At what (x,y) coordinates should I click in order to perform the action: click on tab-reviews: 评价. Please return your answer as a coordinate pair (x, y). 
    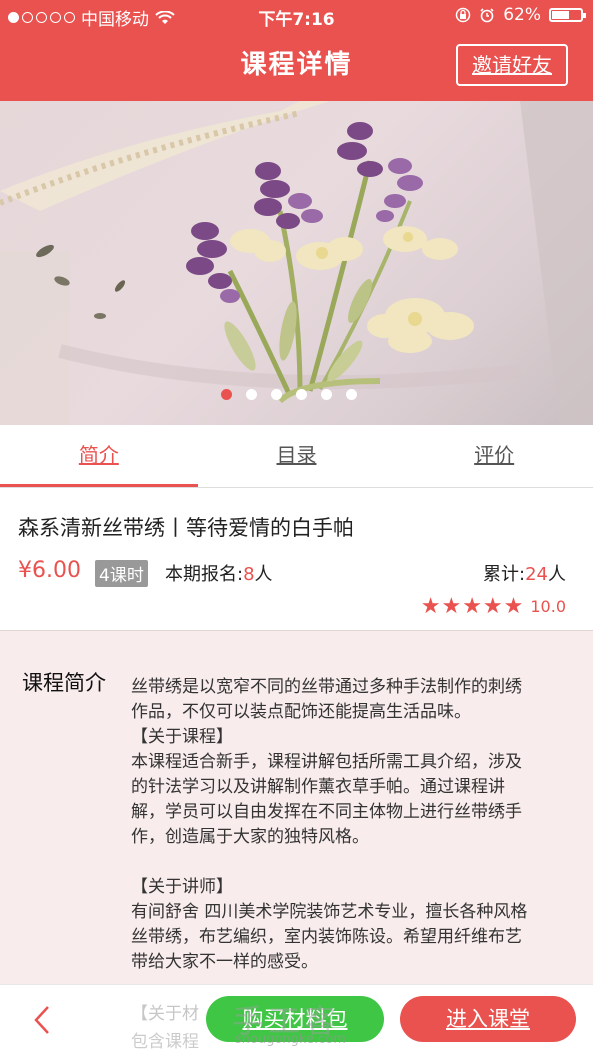
    Looking at the image, I should click on (494, 456).